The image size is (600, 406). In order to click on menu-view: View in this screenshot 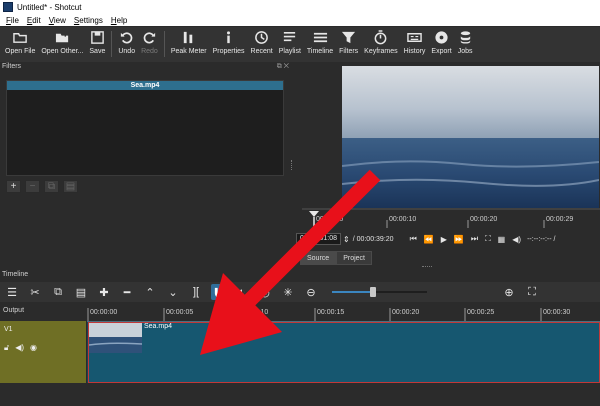, I will do `click(57, 20)`.